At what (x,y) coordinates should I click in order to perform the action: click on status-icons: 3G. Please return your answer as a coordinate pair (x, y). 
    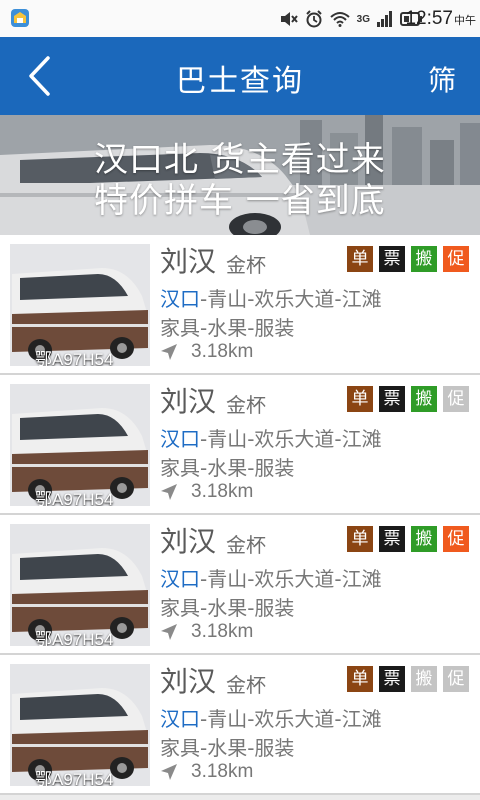
    Looking at the image, I should click on (351, 19).